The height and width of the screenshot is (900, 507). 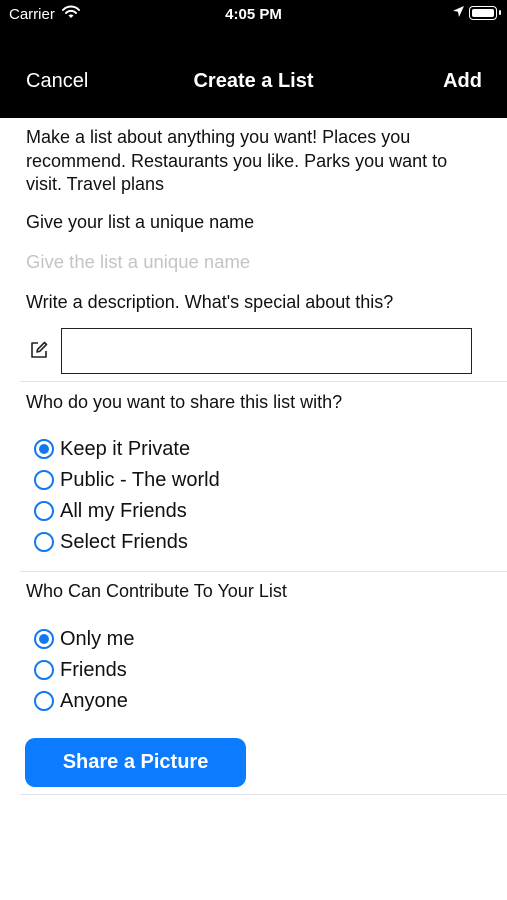 What do you see at coordinates (184, 402) in the screenshot?
I see `share-section-label: Who do you want to share this list with?` at bounding box center [184, 402].